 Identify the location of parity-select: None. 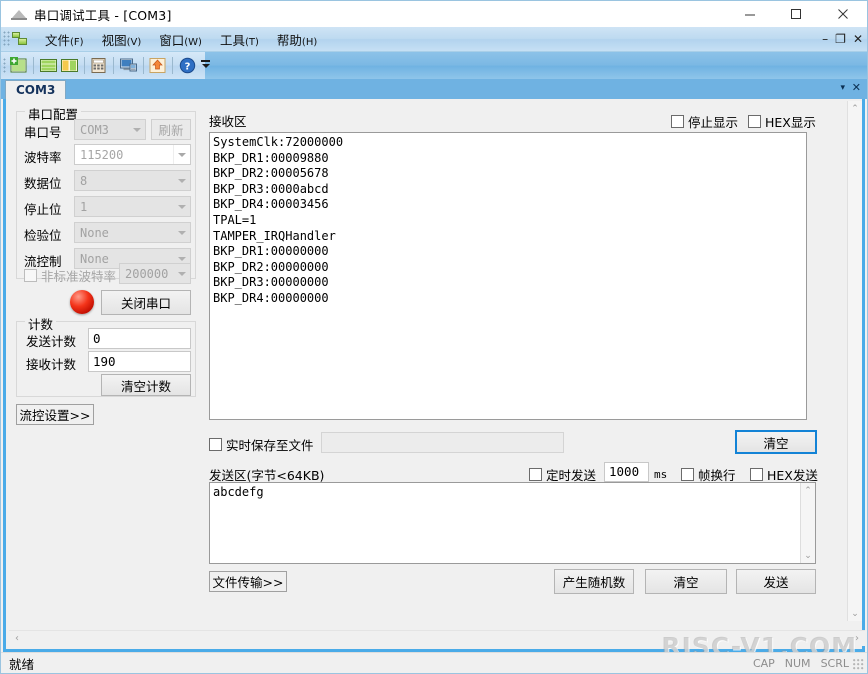
(132, 232).